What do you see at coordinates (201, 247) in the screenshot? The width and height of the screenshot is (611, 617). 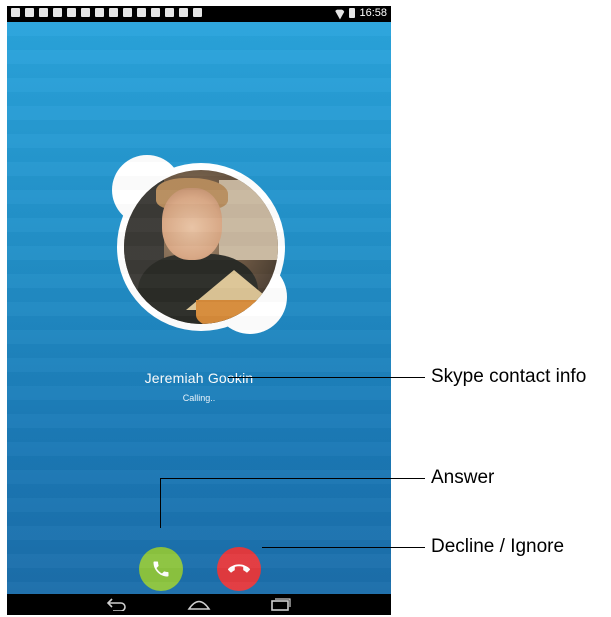 I see `contact-avatar` at bounding box center [201, 247].